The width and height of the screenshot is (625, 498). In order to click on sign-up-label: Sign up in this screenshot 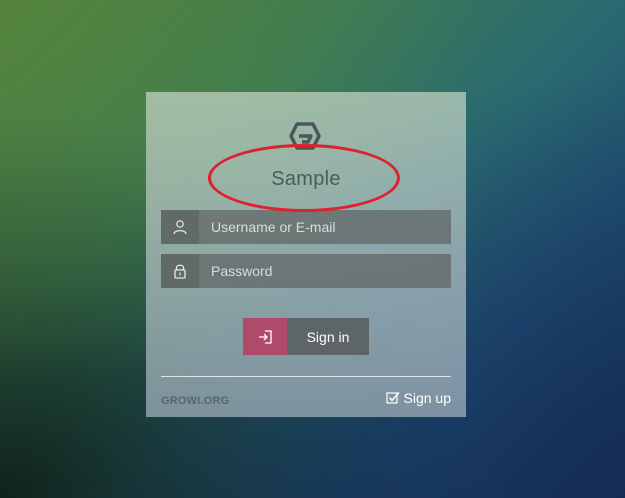, I will do `click(427, 398)`.